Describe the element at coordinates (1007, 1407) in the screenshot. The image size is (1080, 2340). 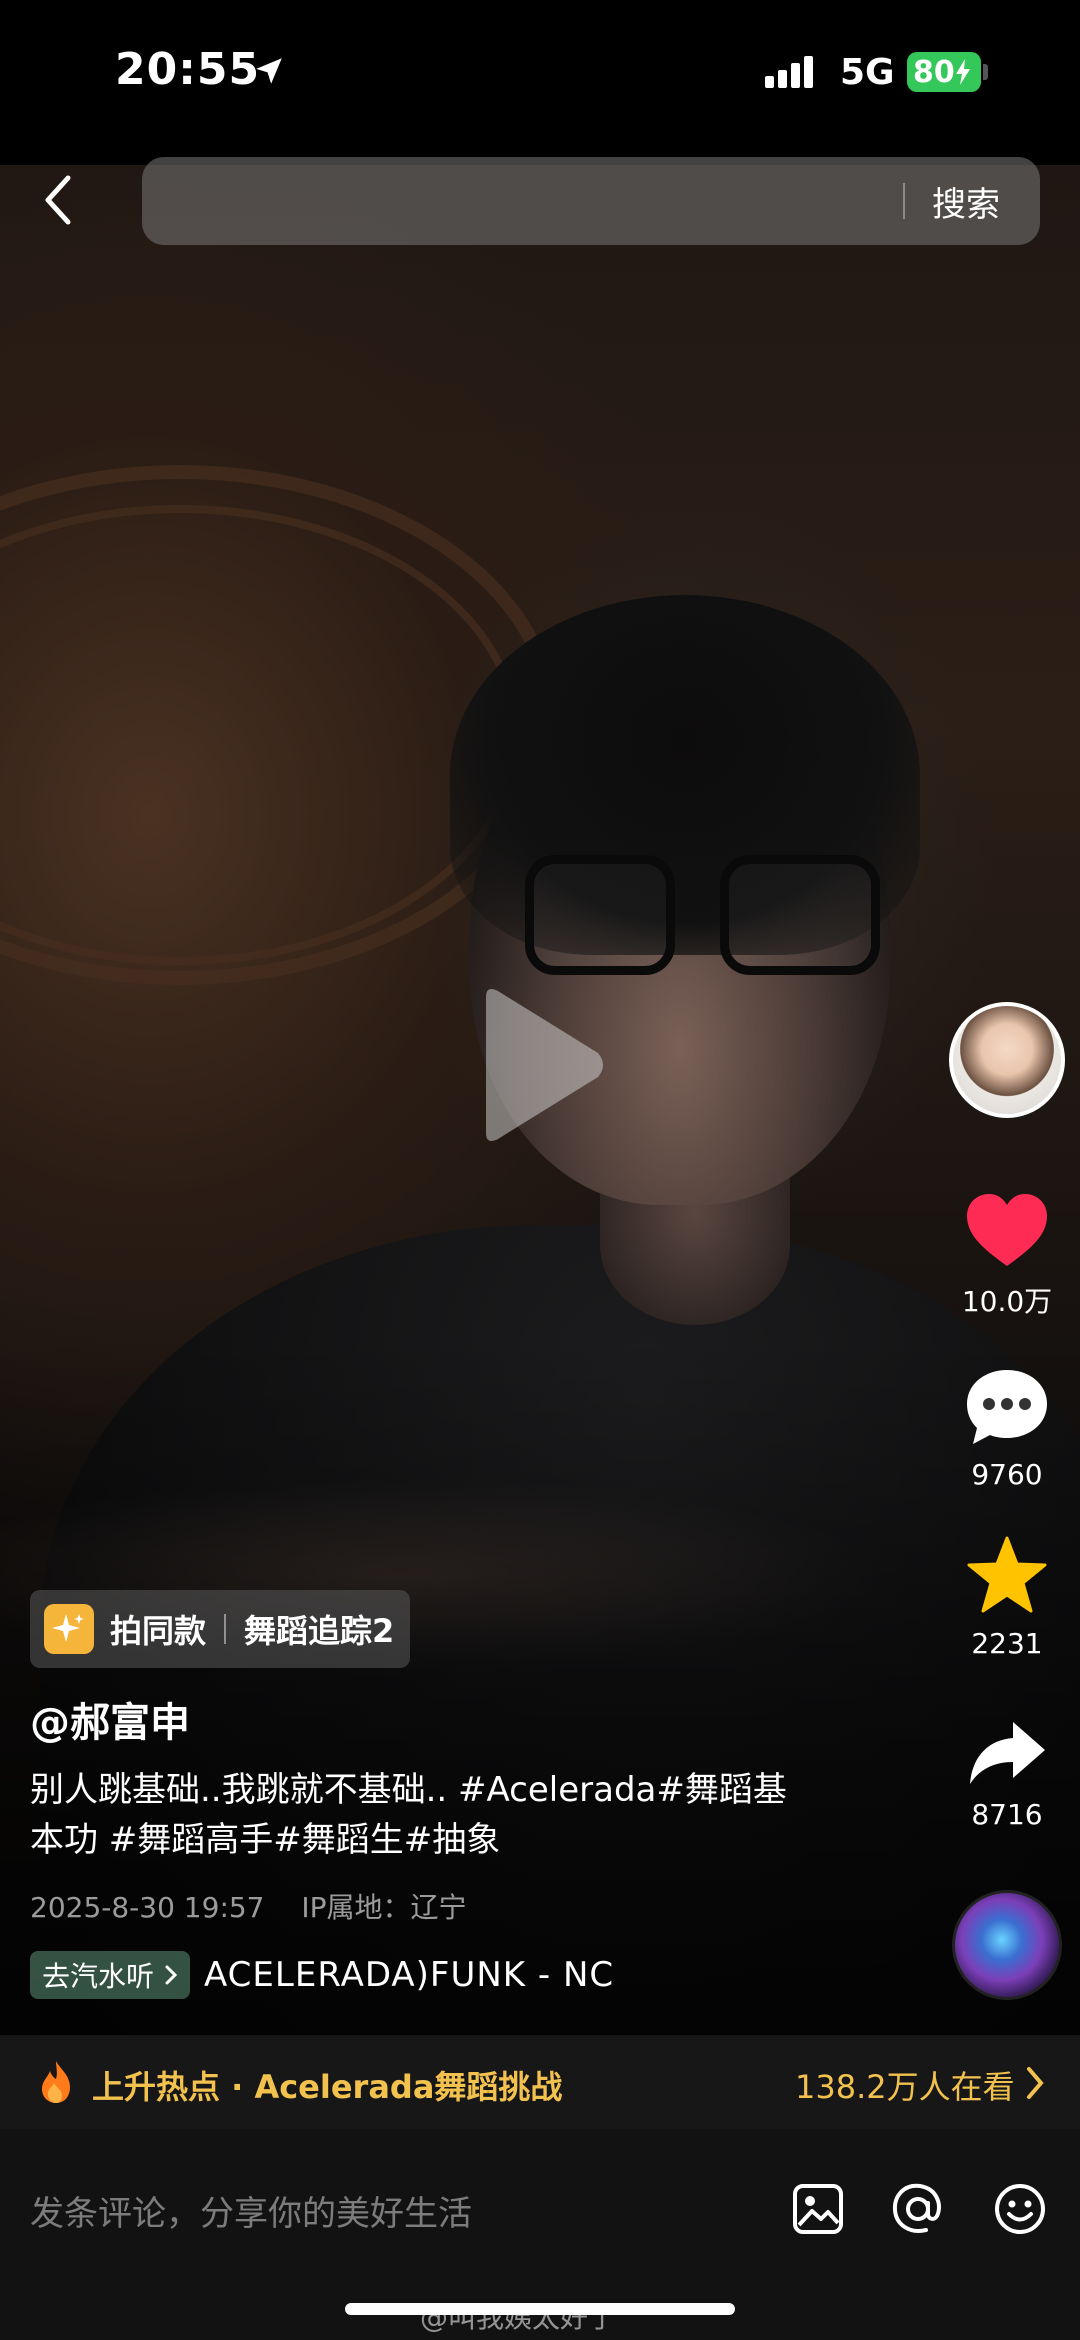
I see `comment-bubble-icon` at that location.